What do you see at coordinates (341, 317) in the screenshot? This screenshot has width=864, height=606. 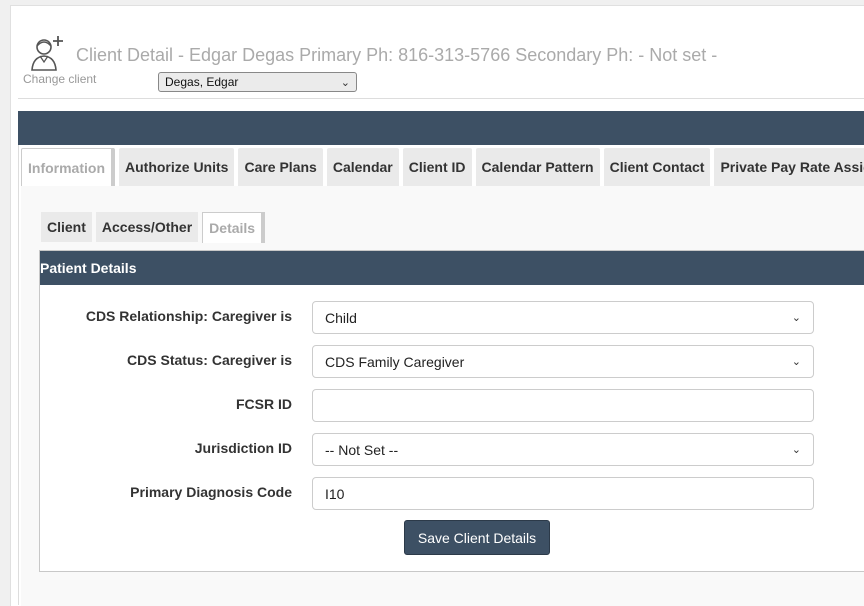 I see `cds-relationship-value: Child` at bounding box center [341, 317].